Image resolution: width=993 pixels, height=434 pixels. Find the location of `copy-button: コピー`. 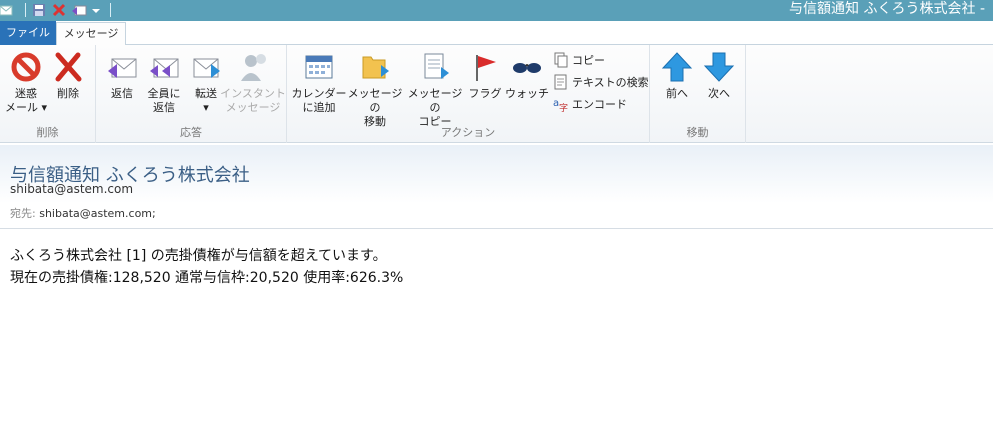

copy-button: コピー is located at coordinates (579, 60).